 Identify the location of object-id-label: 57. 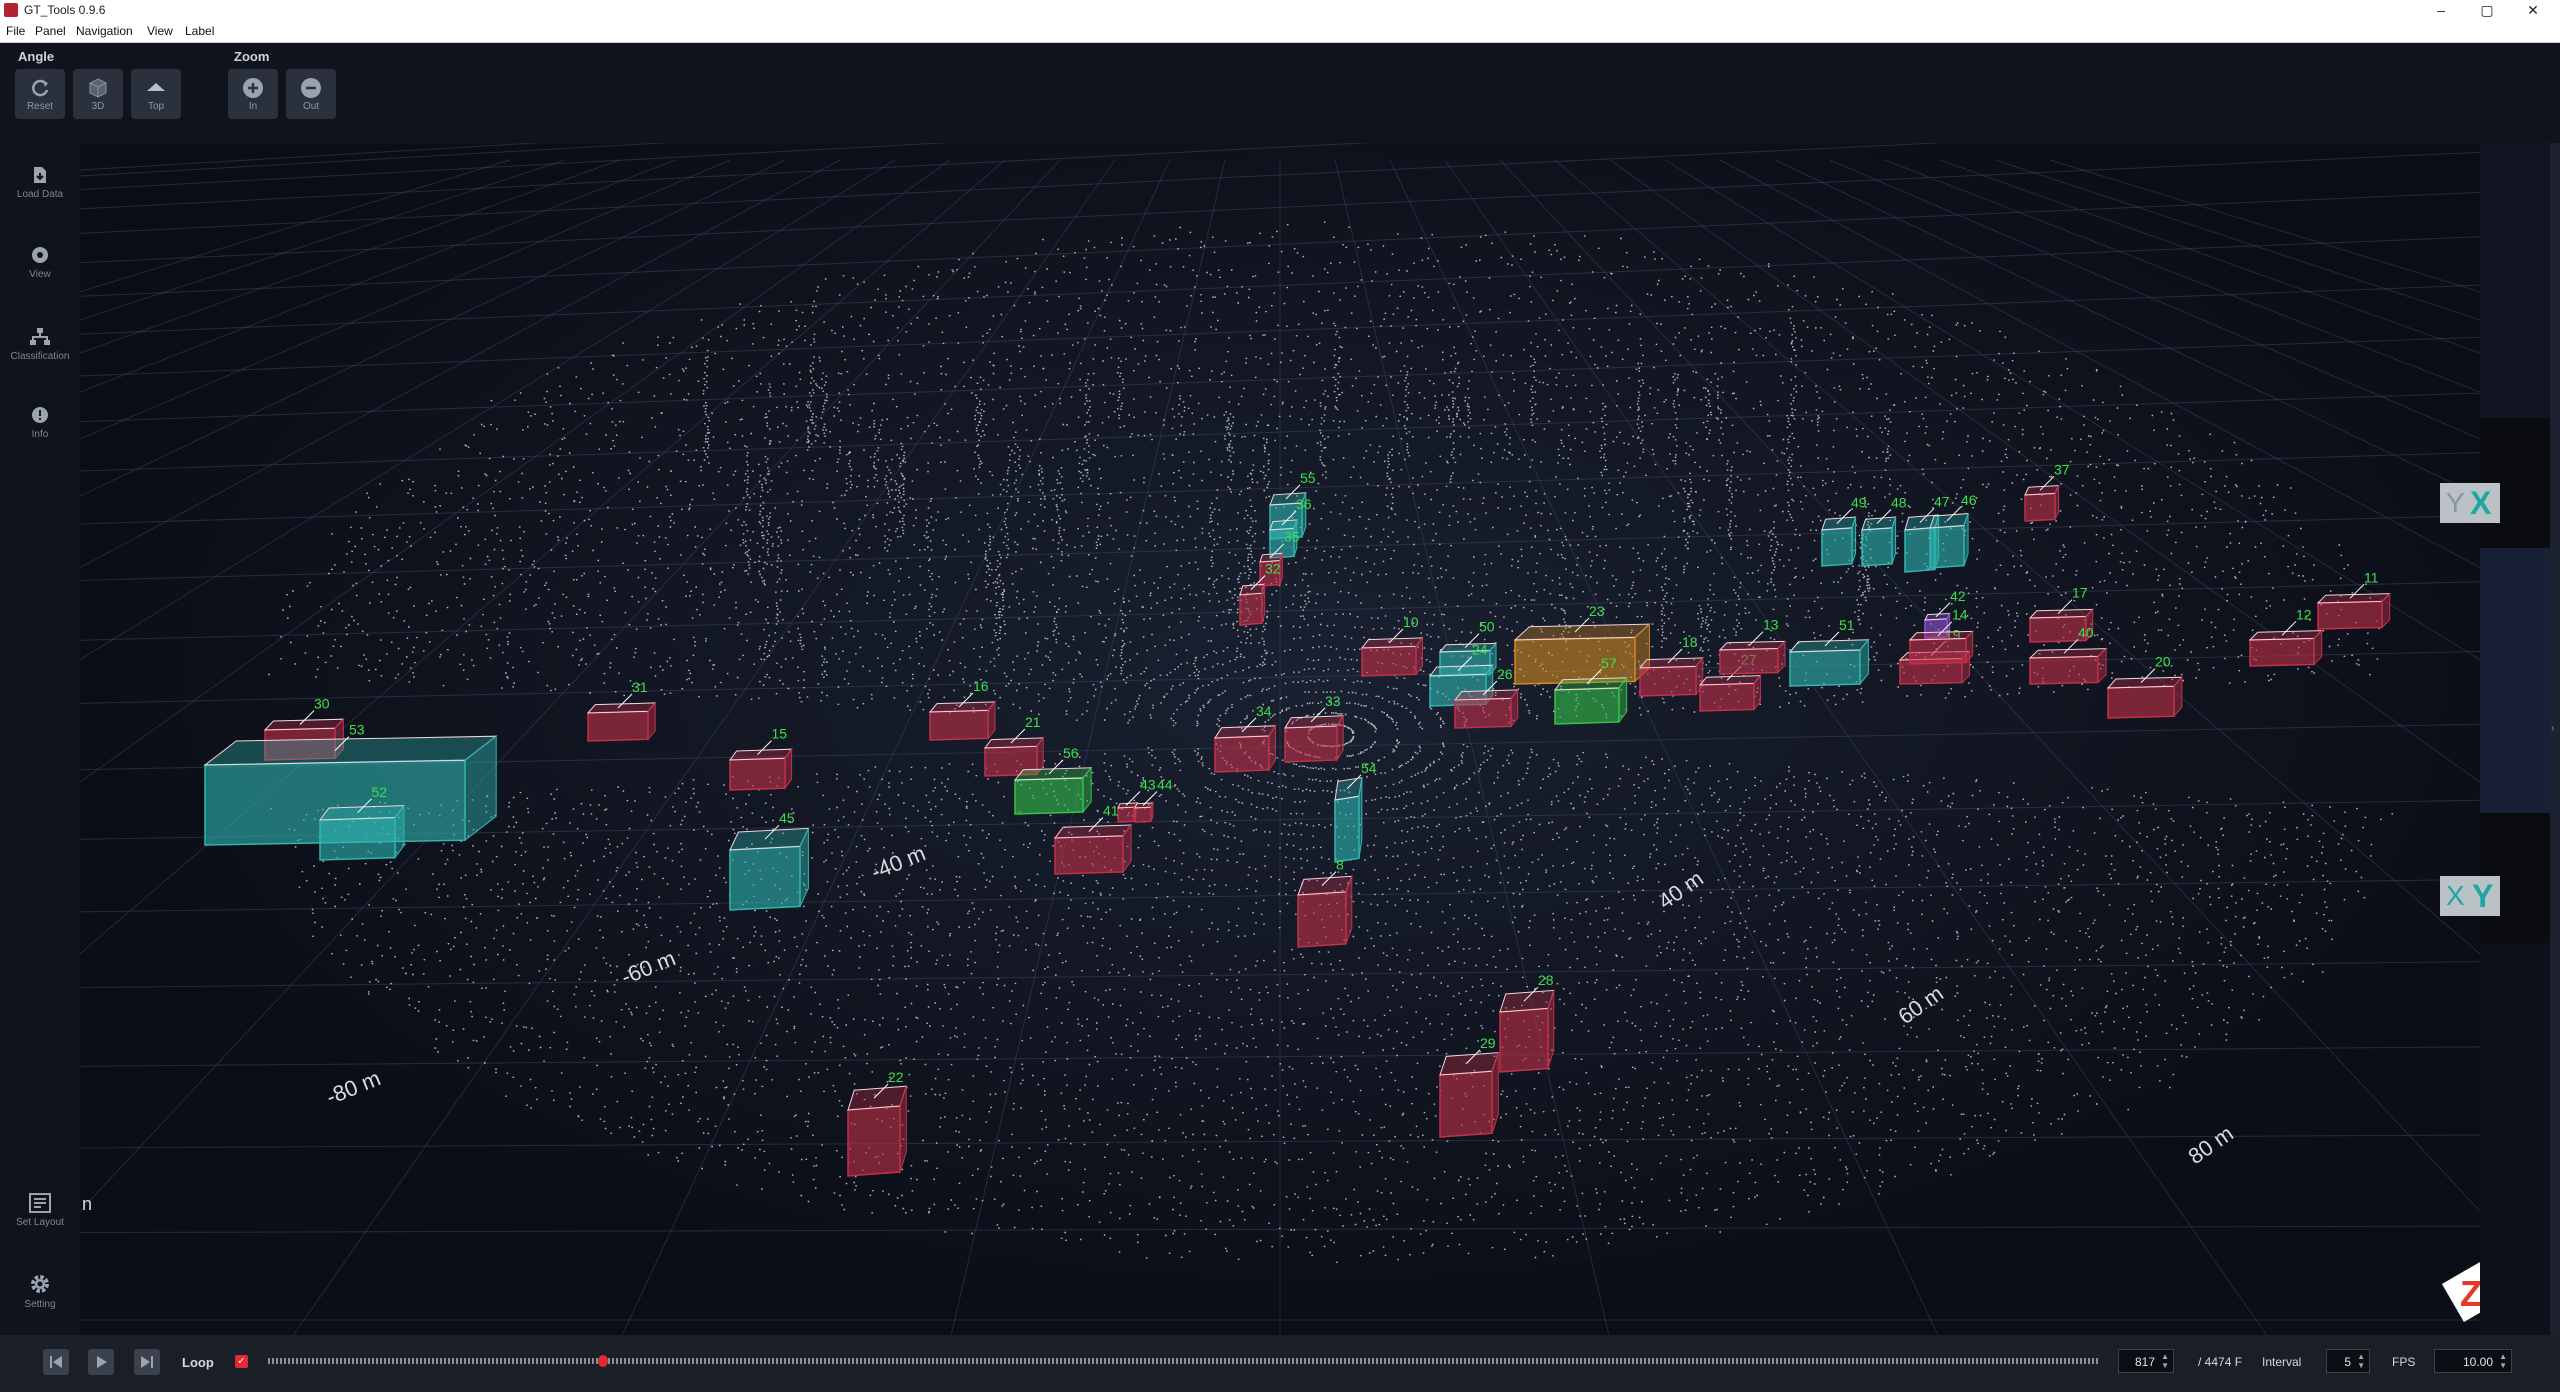
(1609, 663).